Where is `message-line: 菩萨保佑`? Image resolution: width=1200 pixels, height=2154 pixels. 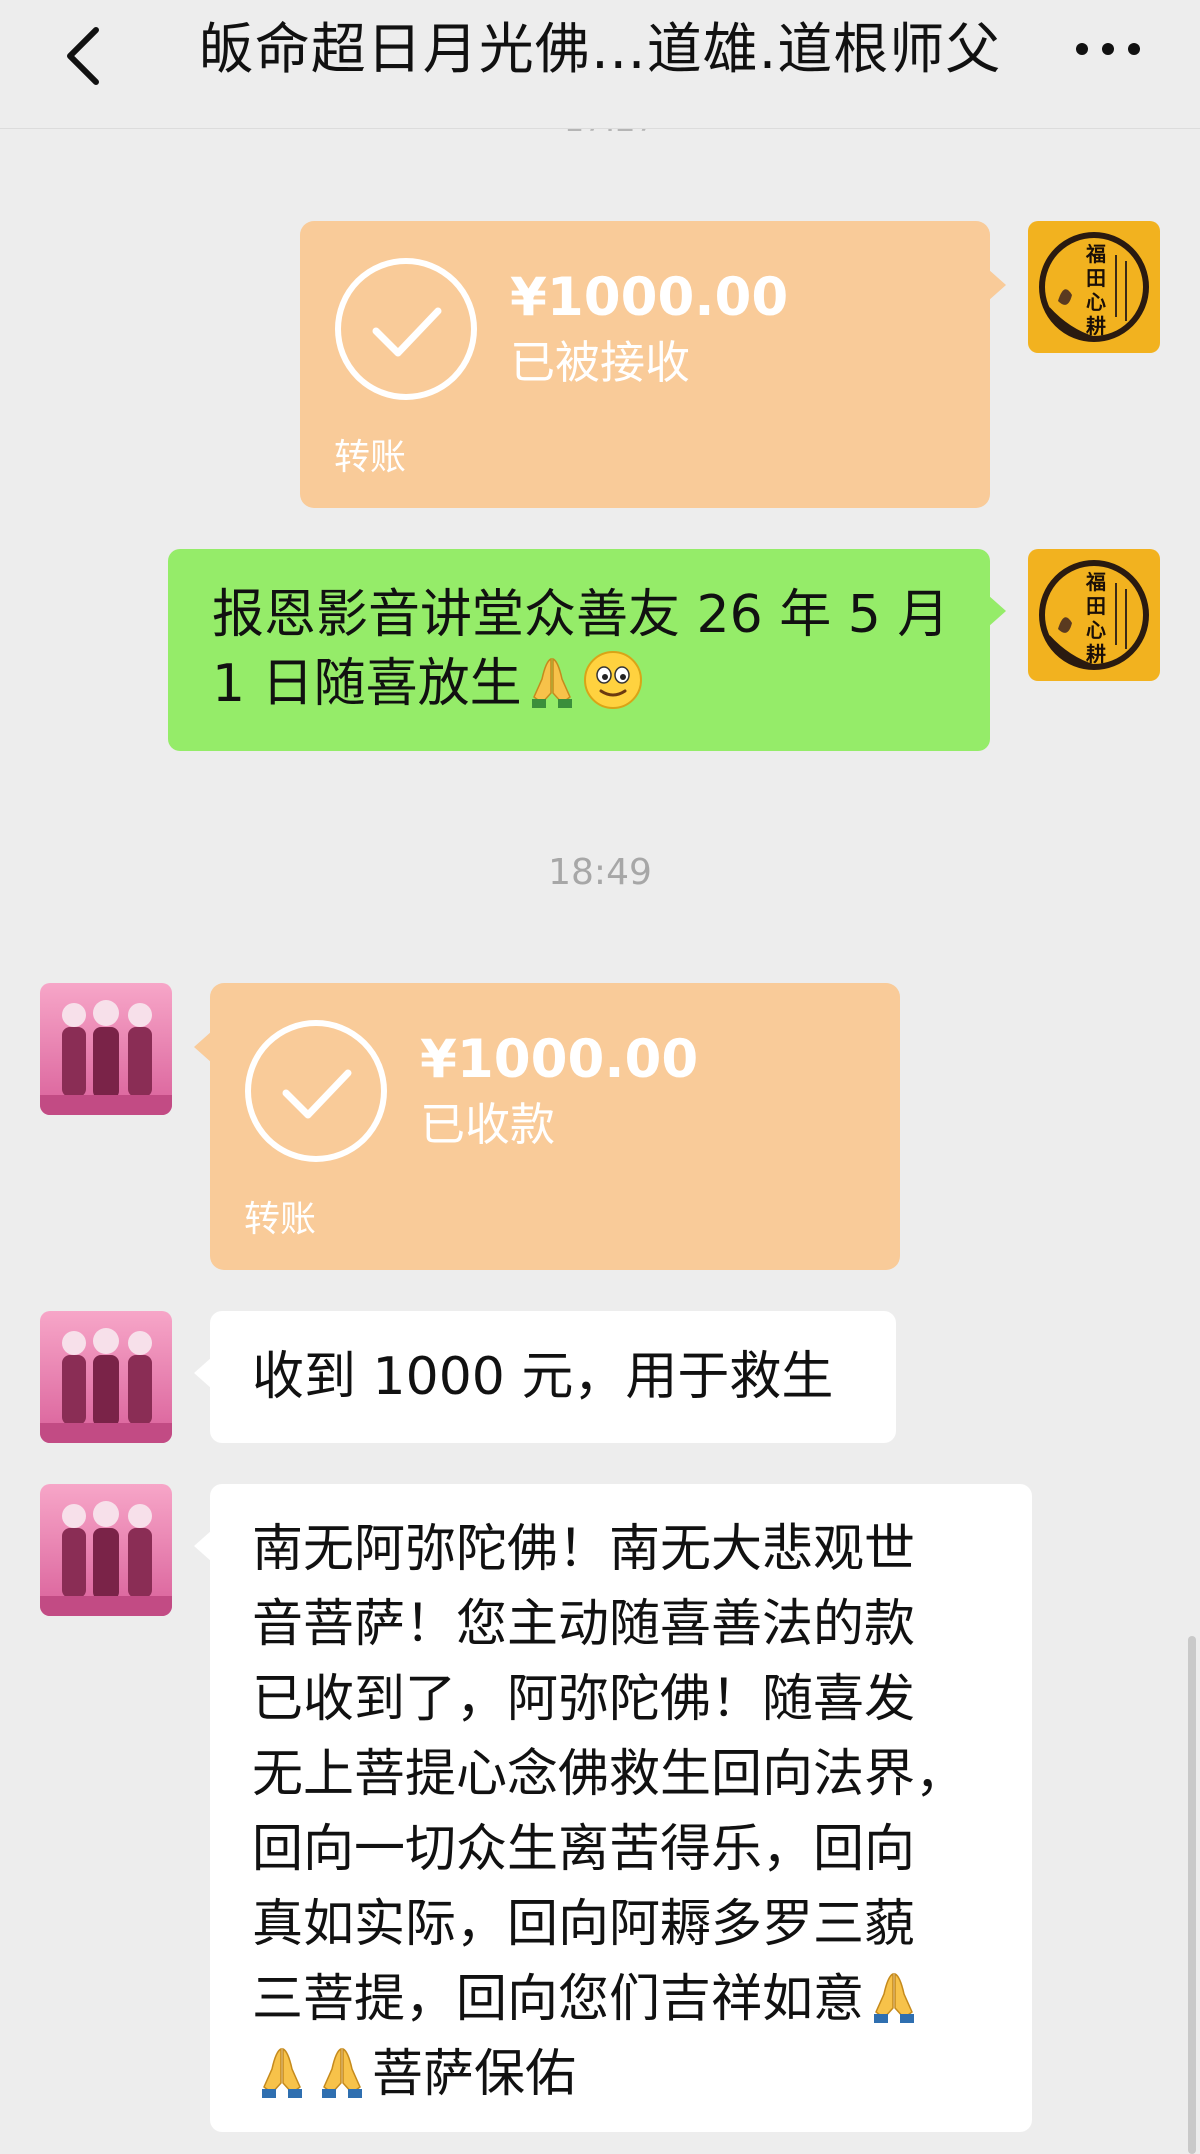
message-line: 菩萨保佑 is located at coordinates (474, 2074).